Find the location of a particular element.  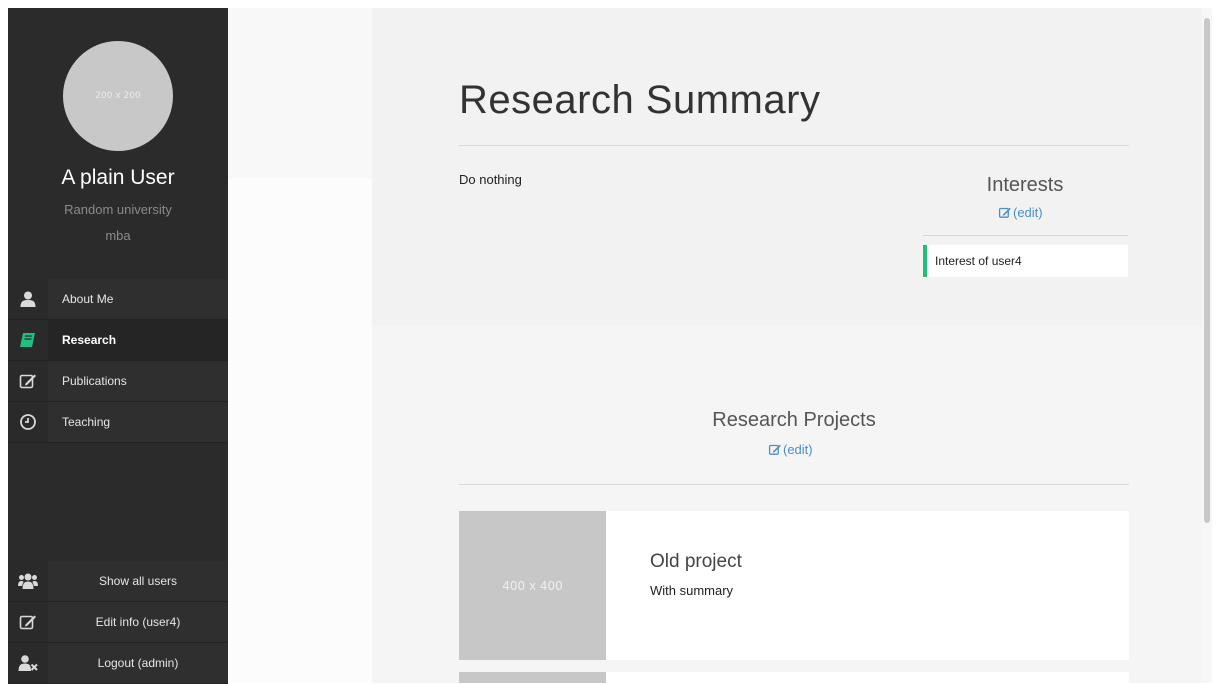

interests-edit-link: (edit) is located at coordinates (1020, 212).